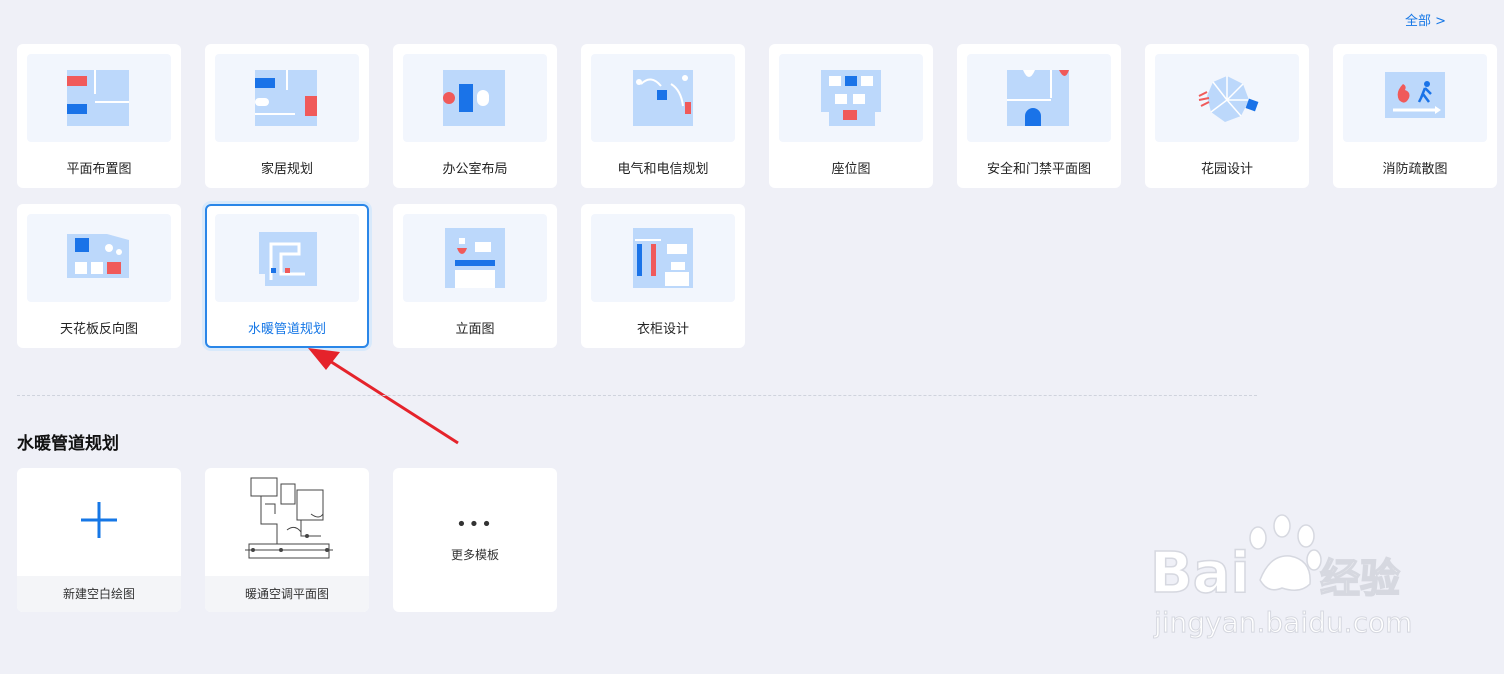 The height and width of the screenshot is (674, 1504). I want to click on category-card: 家居规划, so click(287, 116).